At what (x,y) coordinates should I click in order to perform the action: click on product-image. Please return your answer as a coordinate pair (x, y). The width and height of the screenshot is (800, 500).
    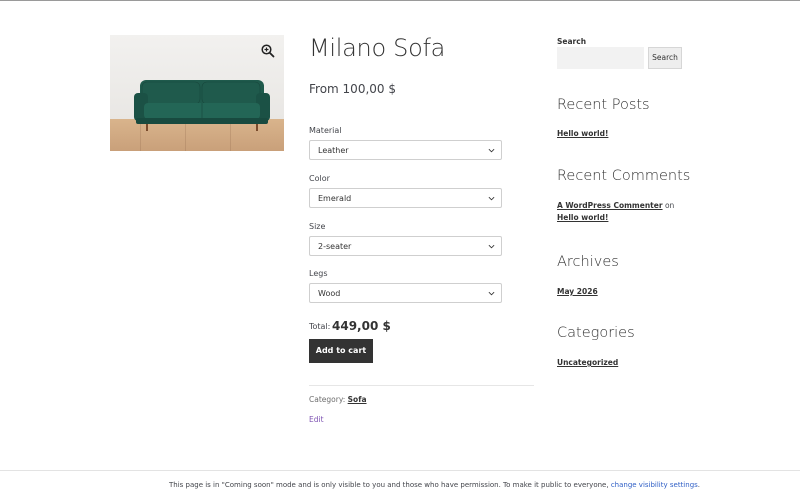
    Looking at the image, I should click on (197, 93).